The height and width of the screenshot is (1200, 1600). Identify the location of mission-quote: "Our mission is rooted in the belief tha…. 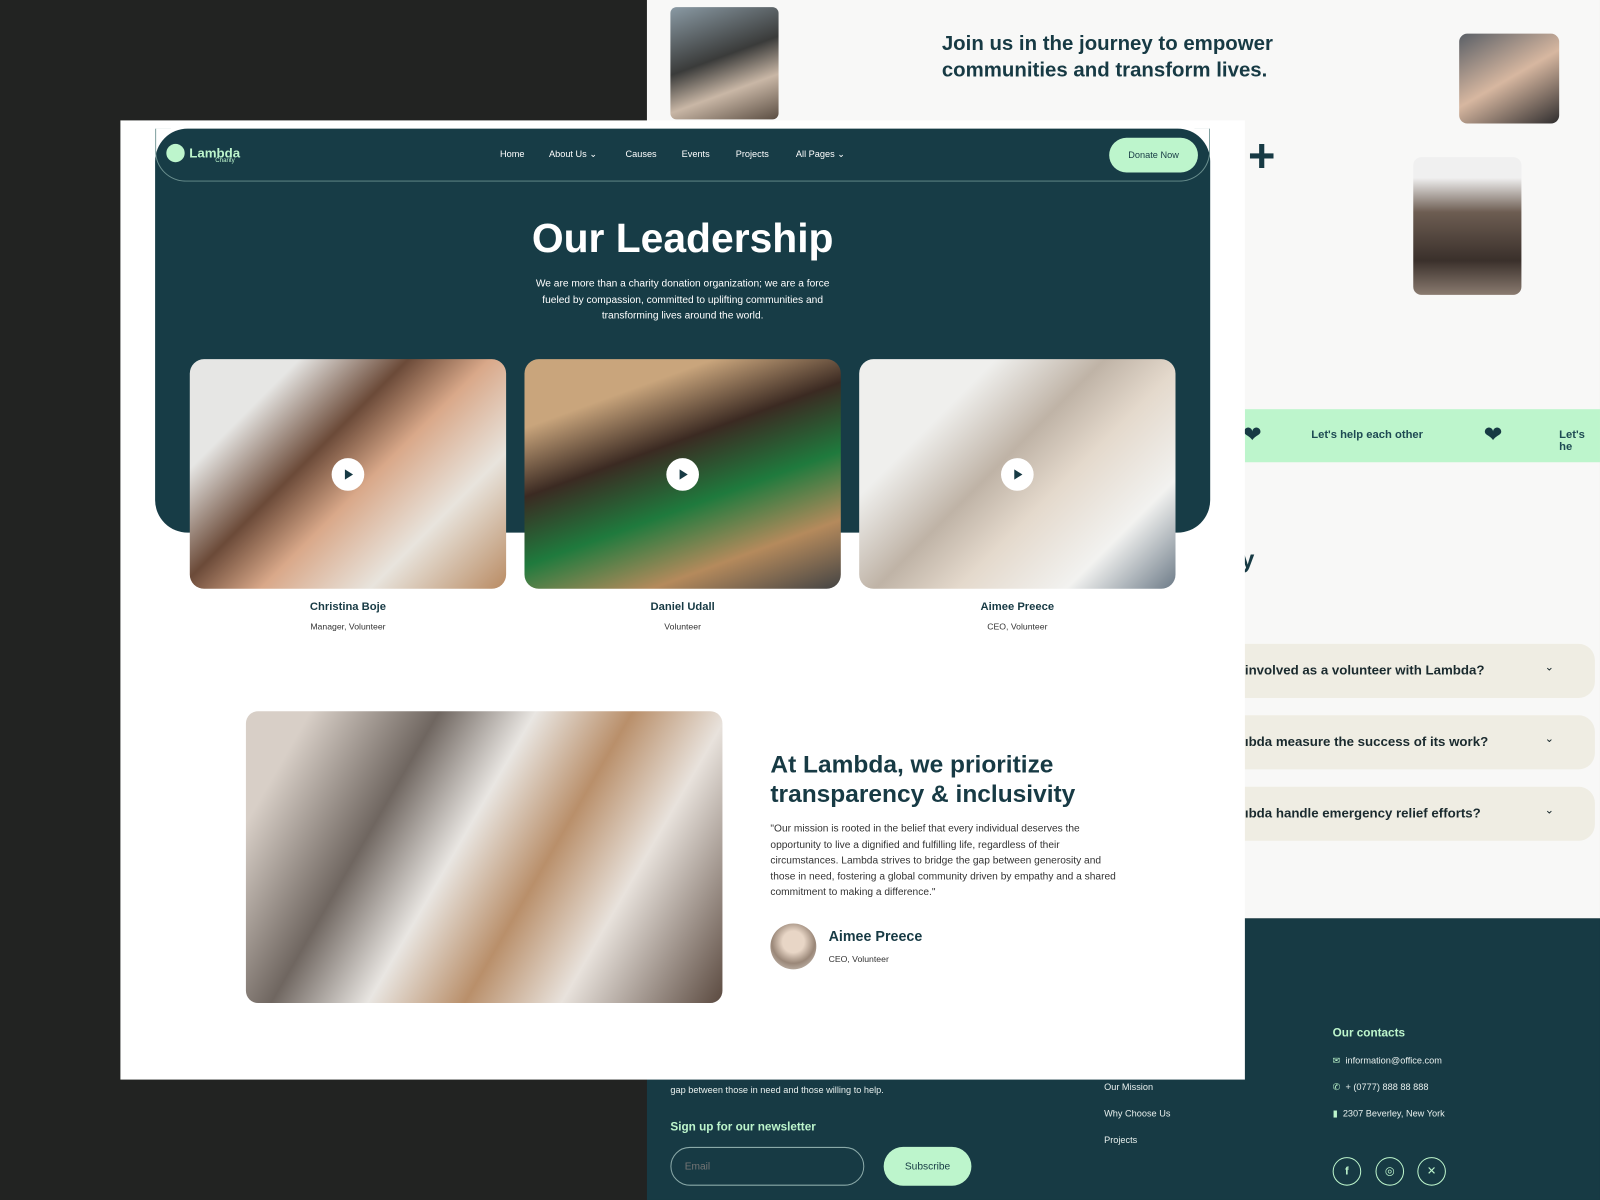
(943, 861).